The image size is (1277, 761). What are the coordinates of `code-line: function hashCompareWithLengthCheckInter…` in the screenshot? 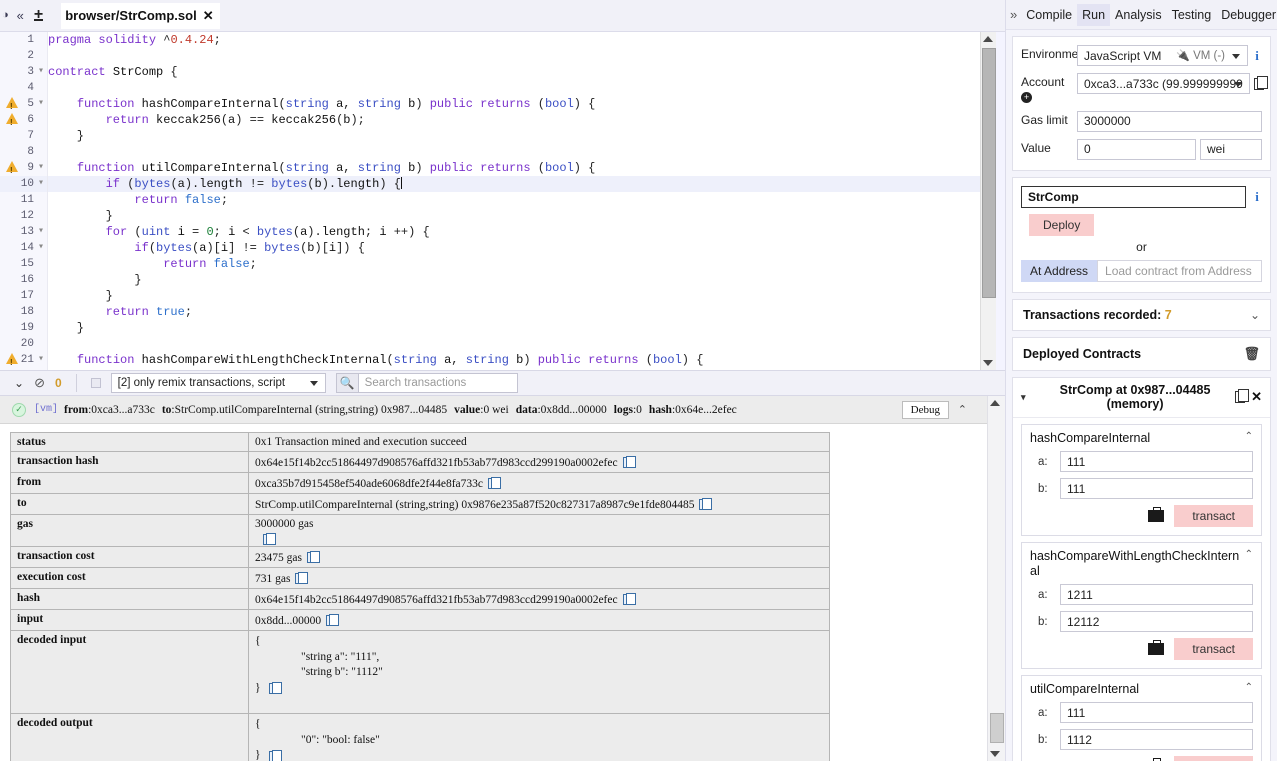 It's located at (514, 360).